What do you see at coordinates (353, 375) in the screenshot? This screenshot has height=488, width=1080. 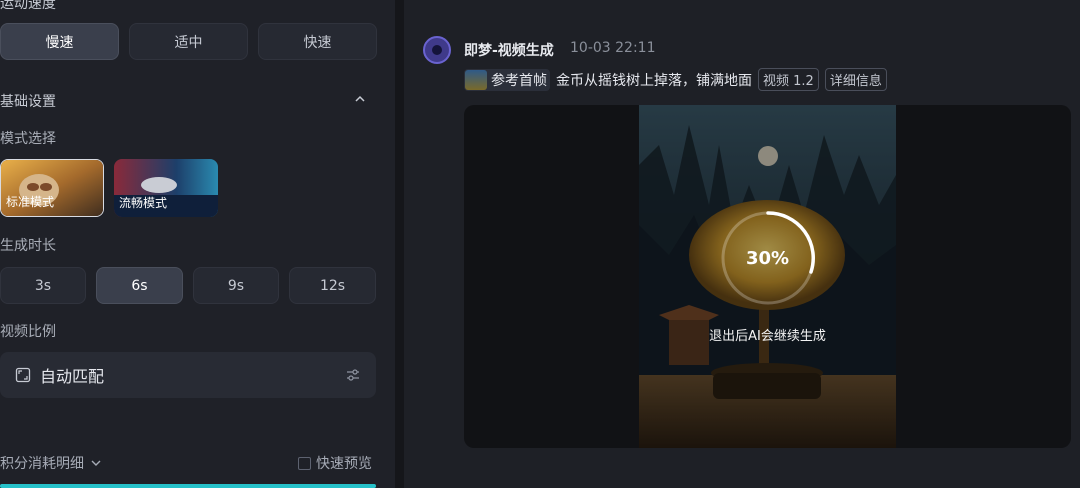 I see `sliders-icon` at bounding box center [353, 375].